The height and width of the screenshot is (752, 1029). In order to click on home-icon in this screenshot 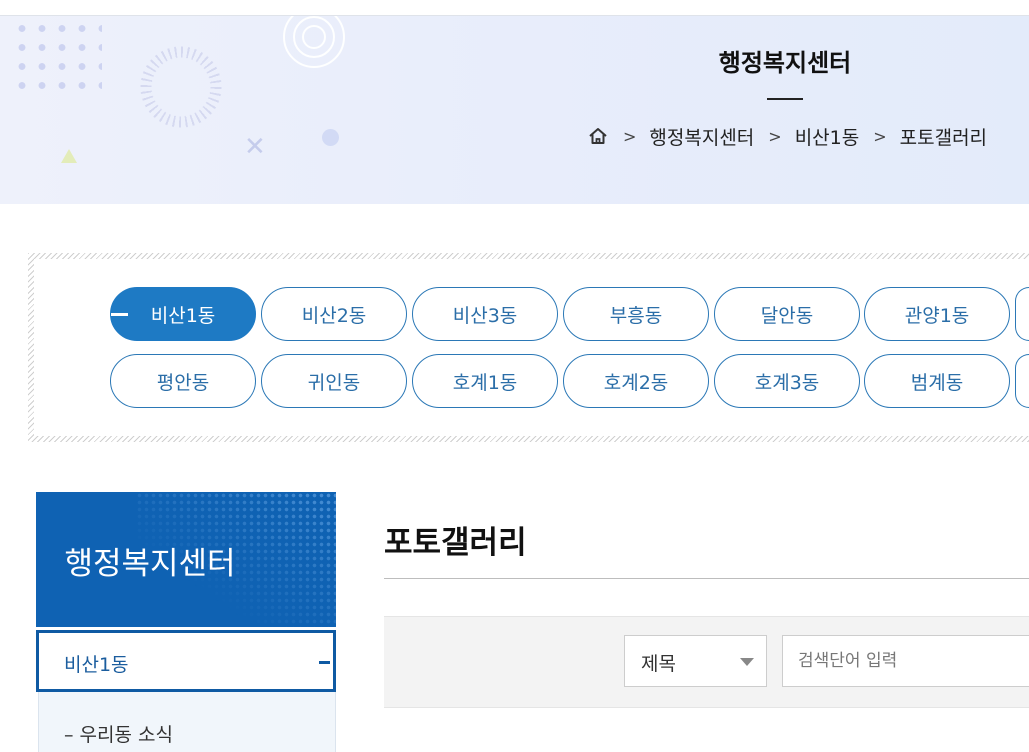, I will do `click(598, 136)`.